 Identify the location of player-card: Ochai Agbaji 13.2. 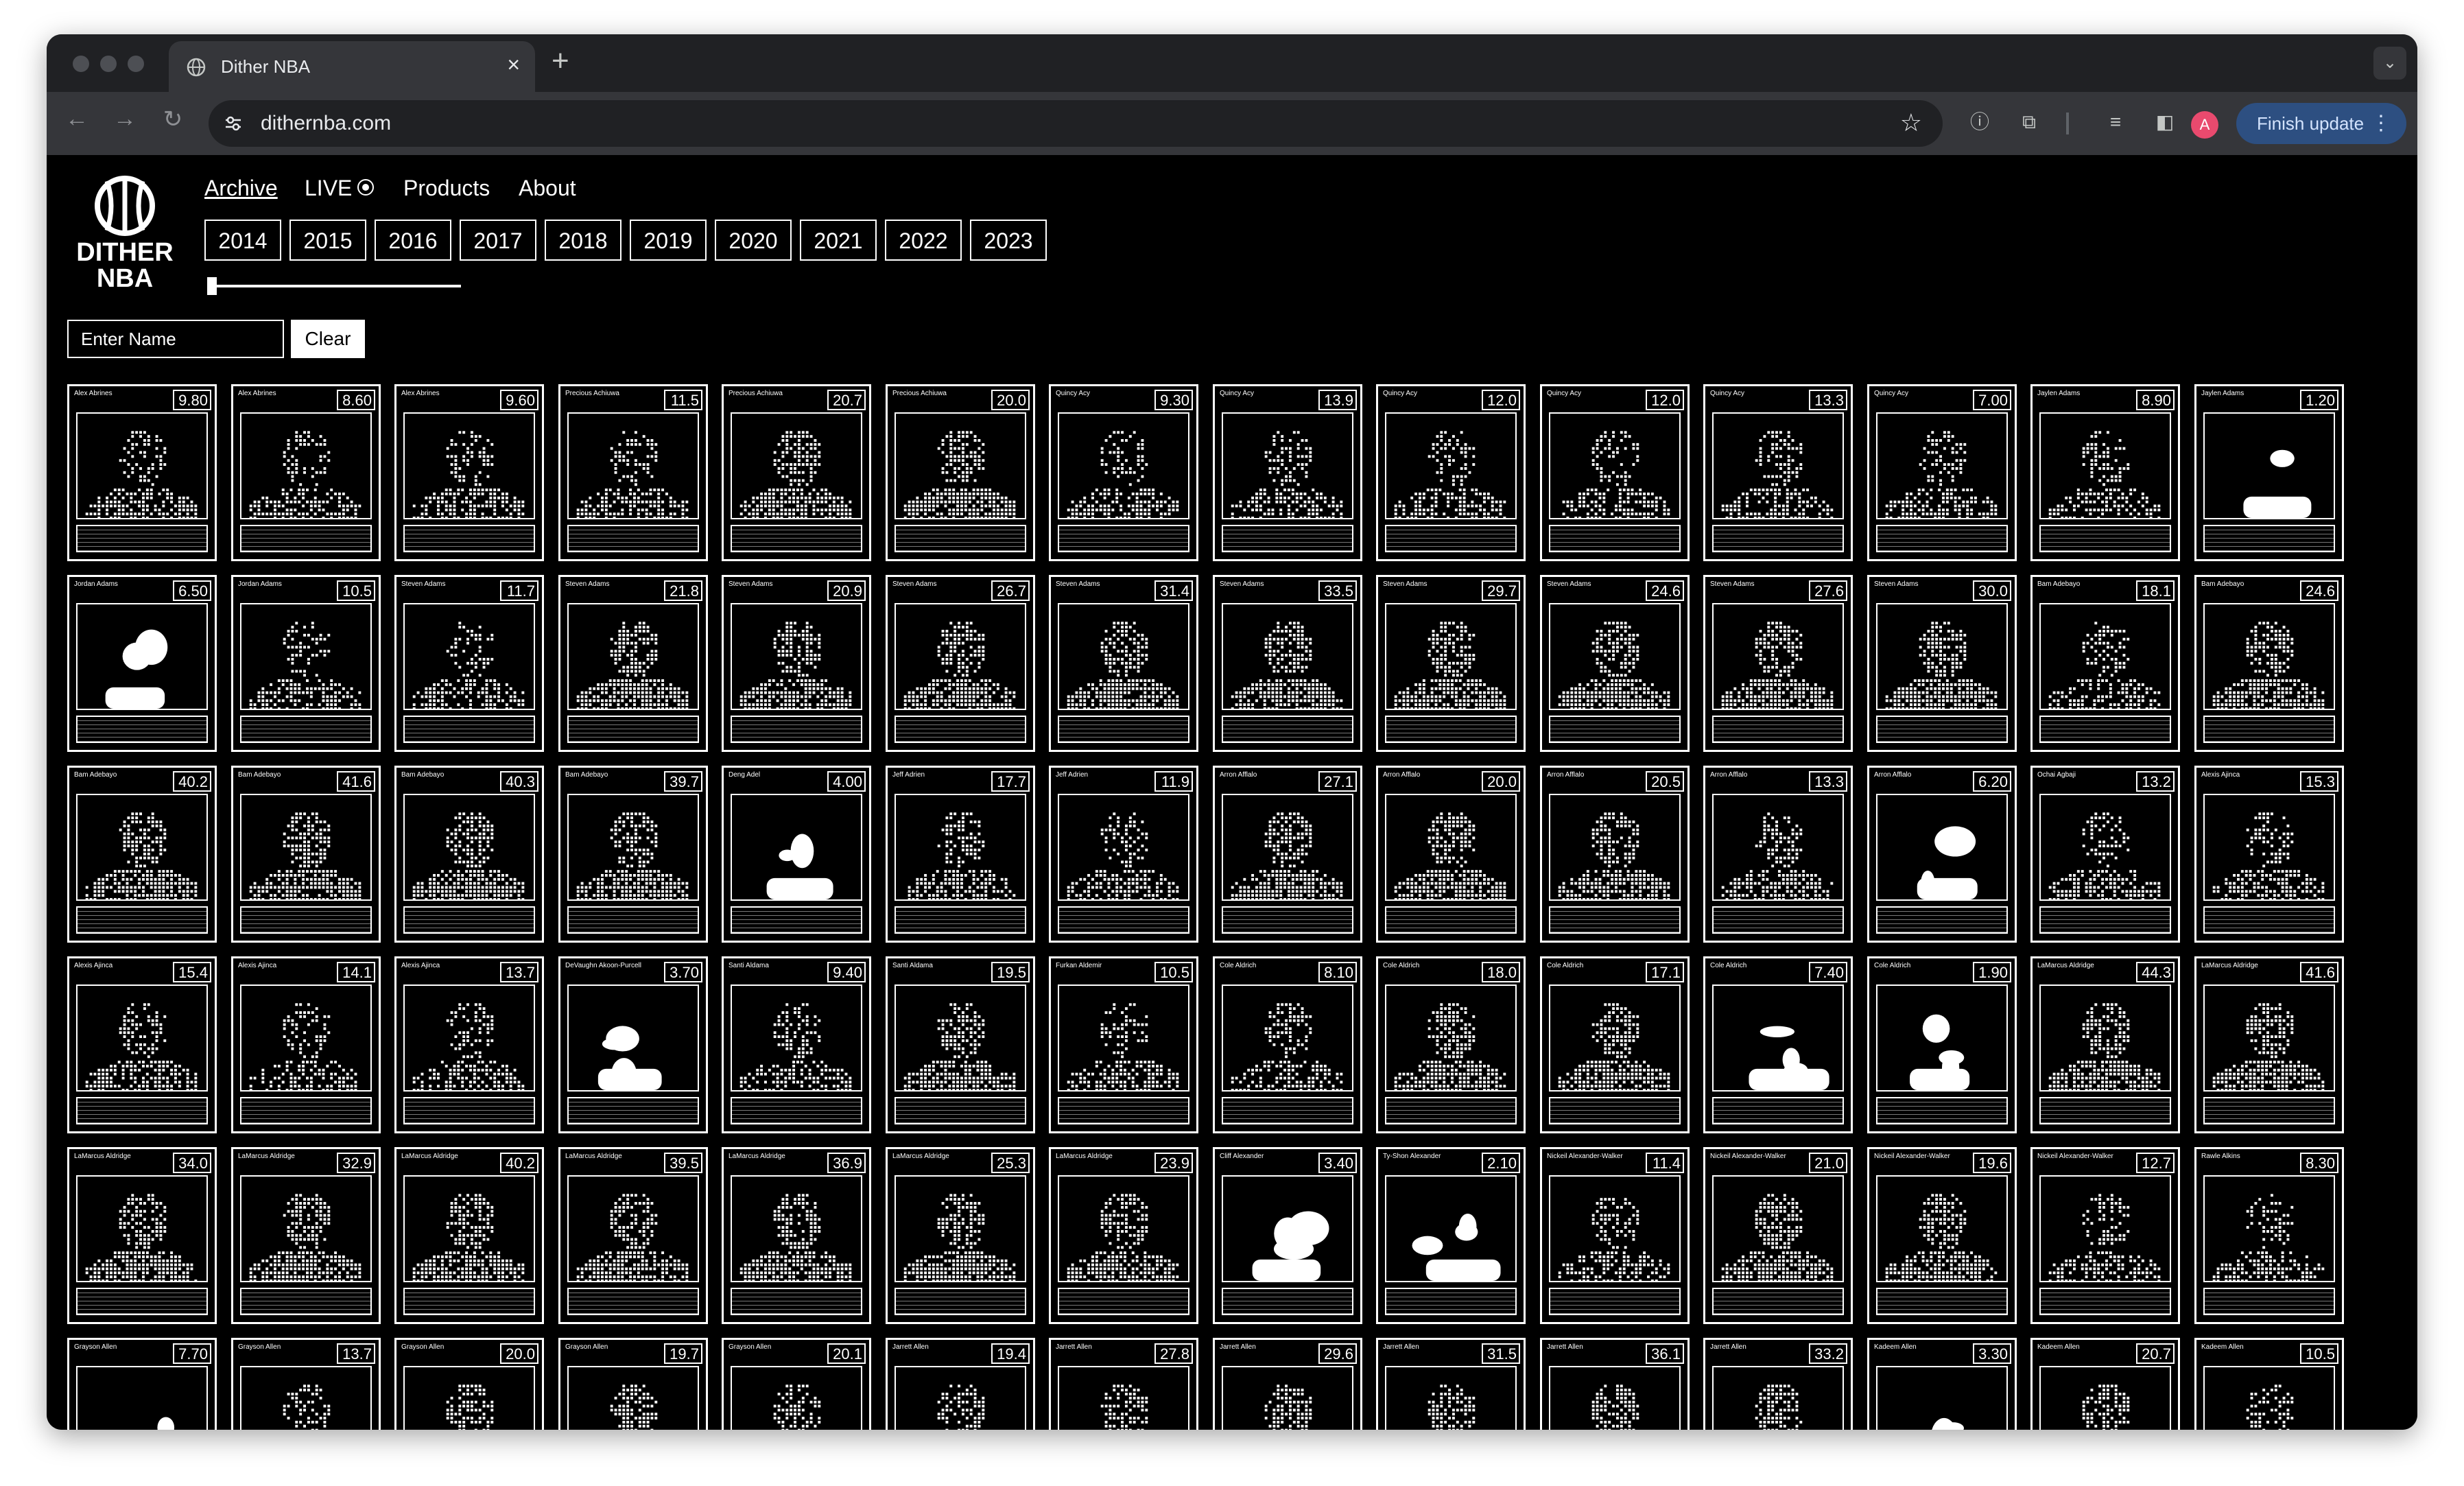
(2105, 854).